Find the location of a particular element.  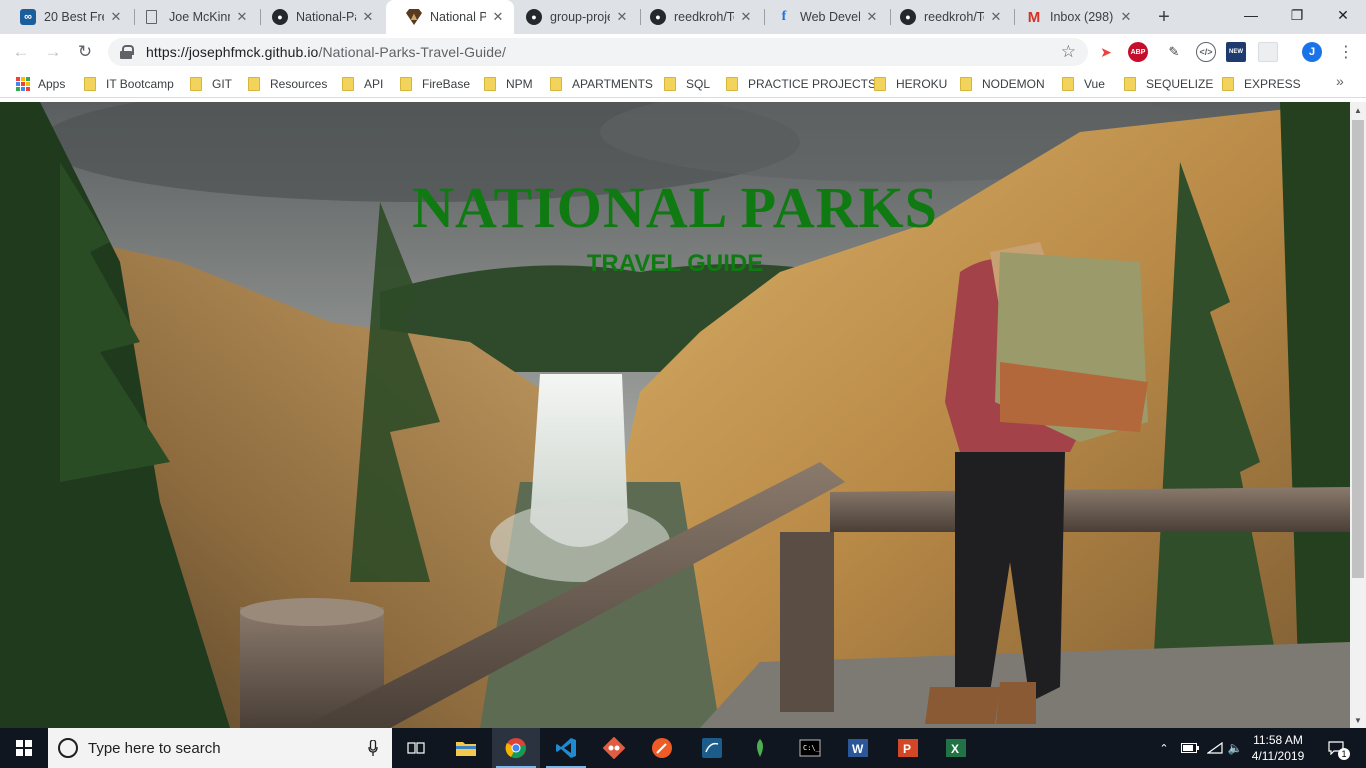

windows-start-button is located at coordinates (24, 748).